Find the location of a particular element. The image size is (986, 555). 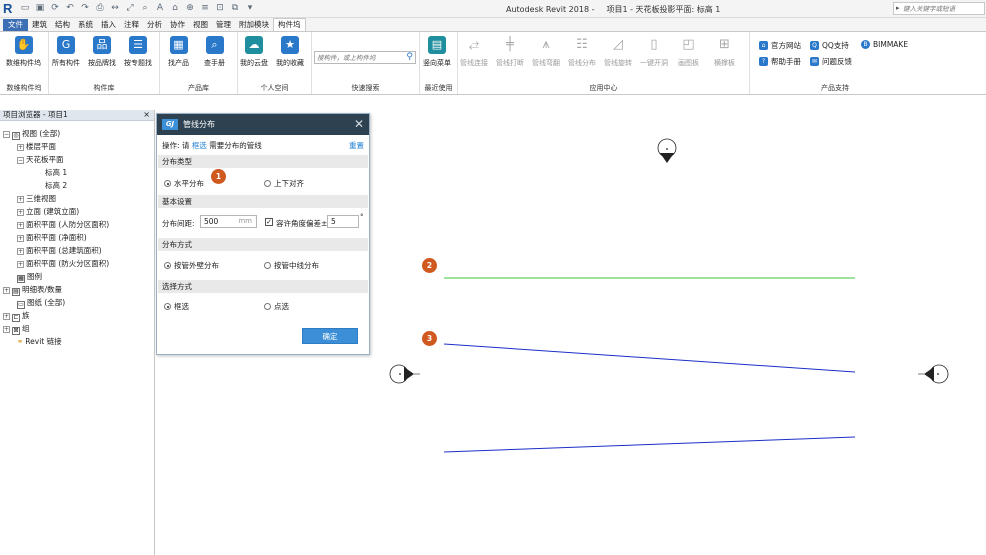

pipe-blue-lower is located at coordinates (649, 444).